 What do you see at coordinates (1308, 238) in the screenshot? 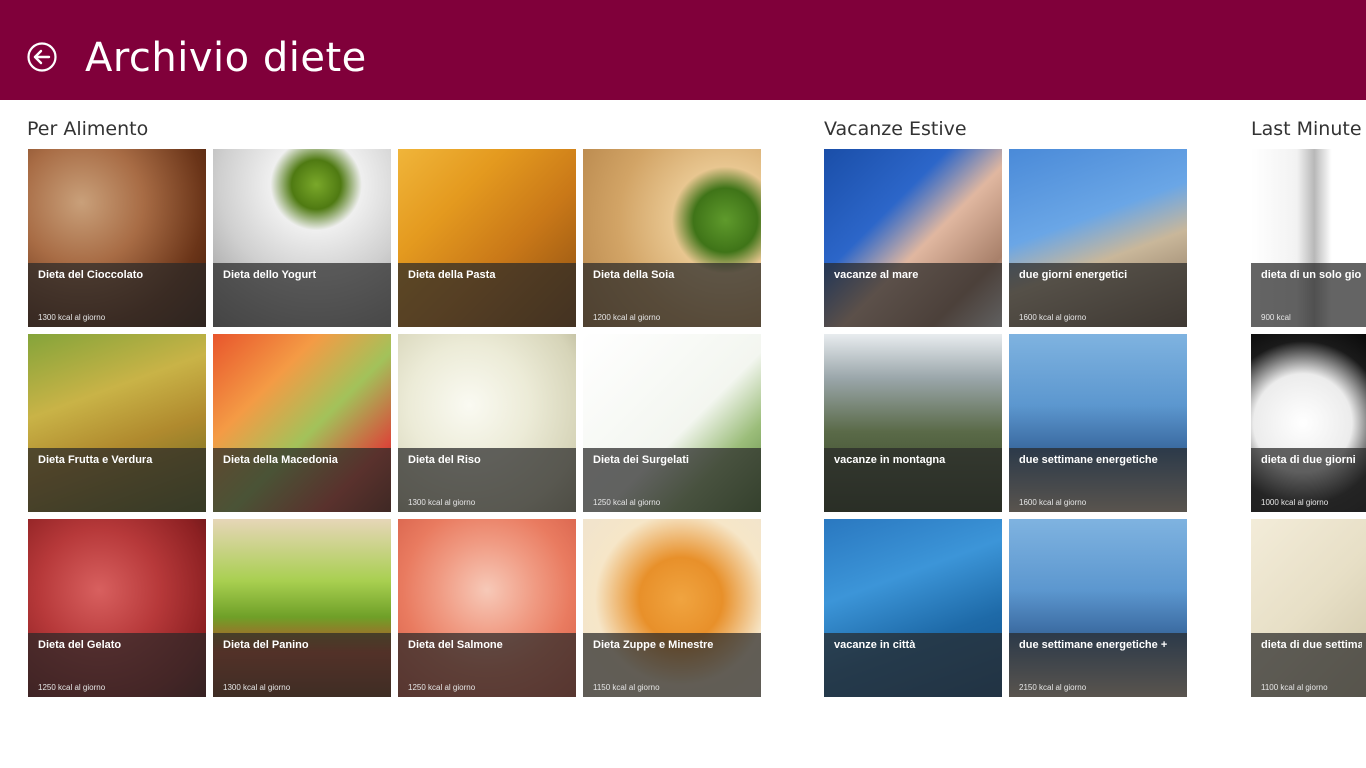
I see `tile-dieta-un-solo-giorno: dieta di un solo giorno 900 kcal` at bounding box center [1308, 238].